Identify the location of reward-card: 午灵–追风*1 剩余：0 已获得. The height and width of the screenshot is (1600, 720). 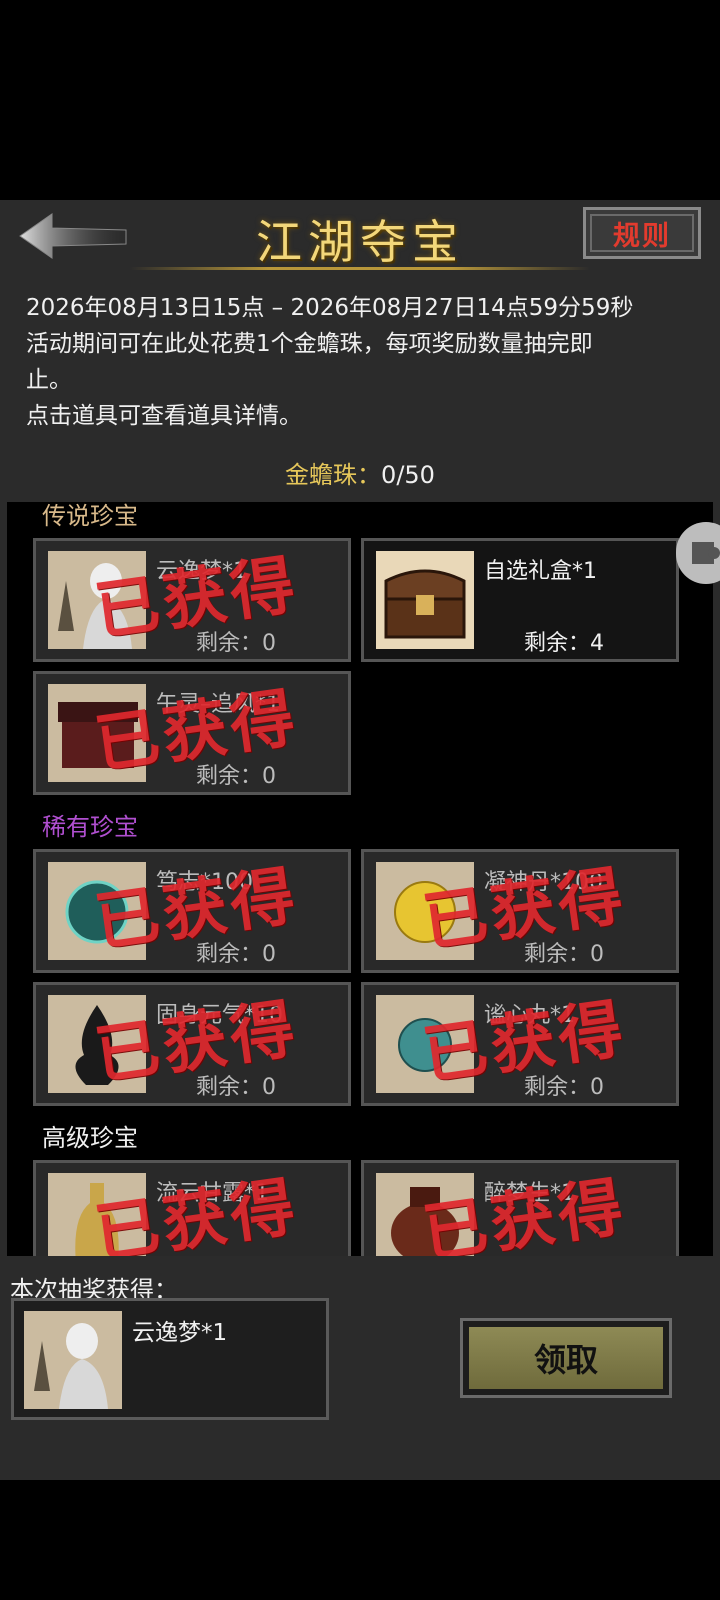
(192, 733).